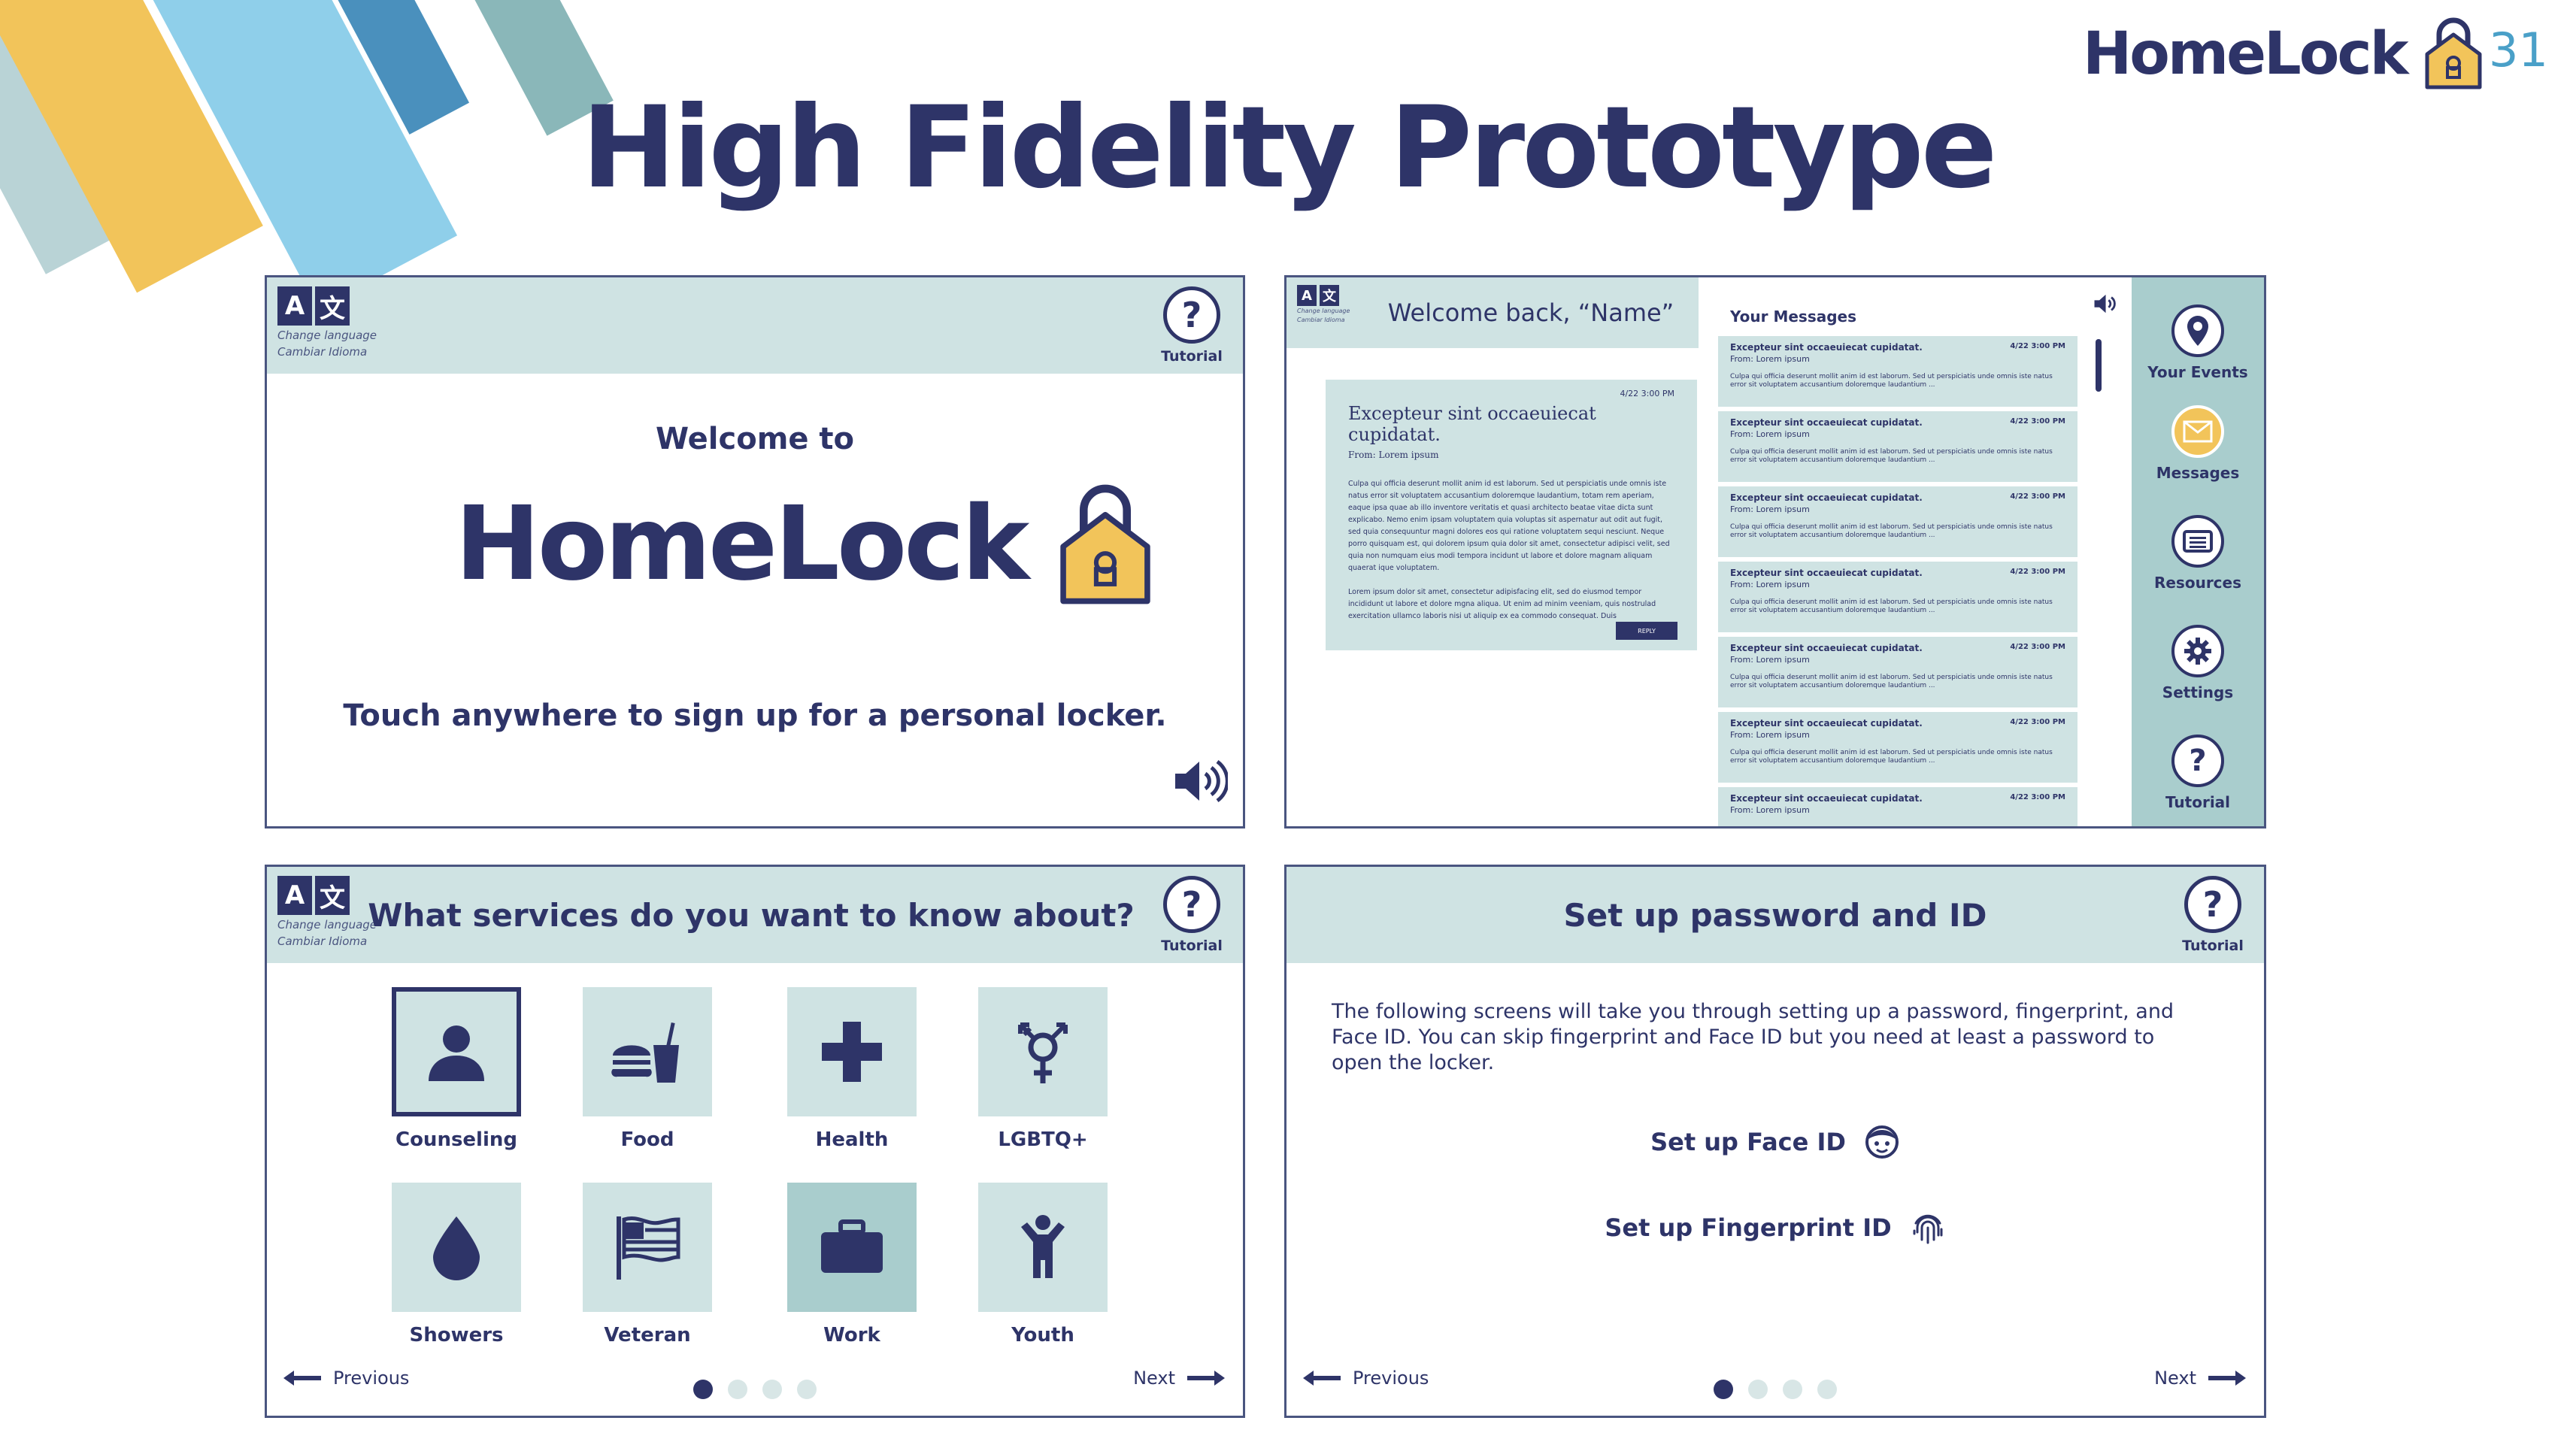  I want to click on service-health: Health, so click(852, 1069).